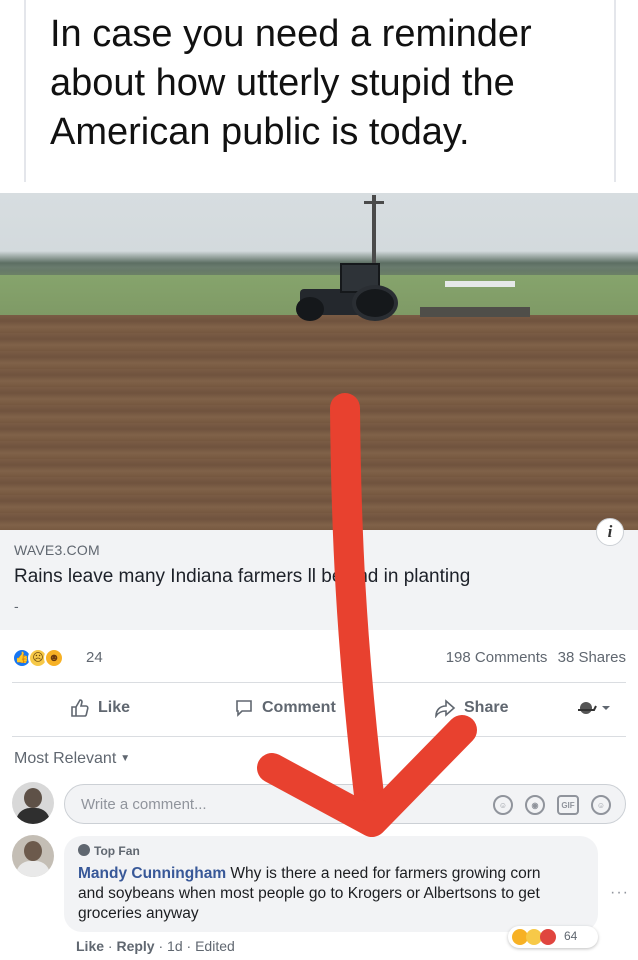 This screenshot has width=638, height=960. I want to click on link-description: -, so click(16, 606).